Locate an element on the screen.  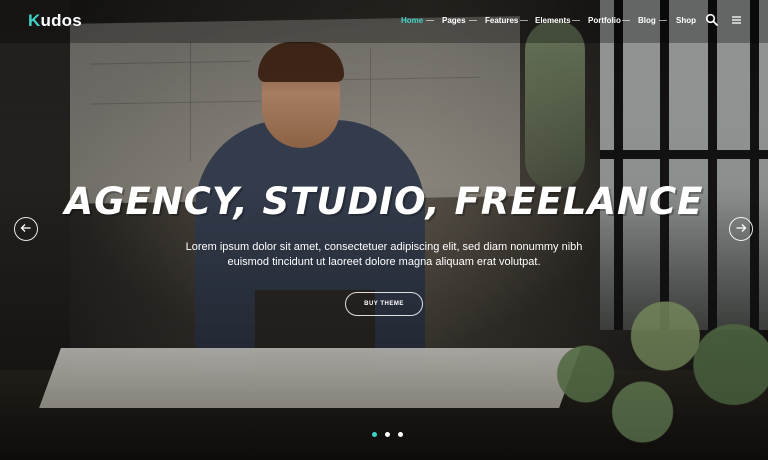
nav-portfolio: Portfolio is located at coordinates (604, 20).